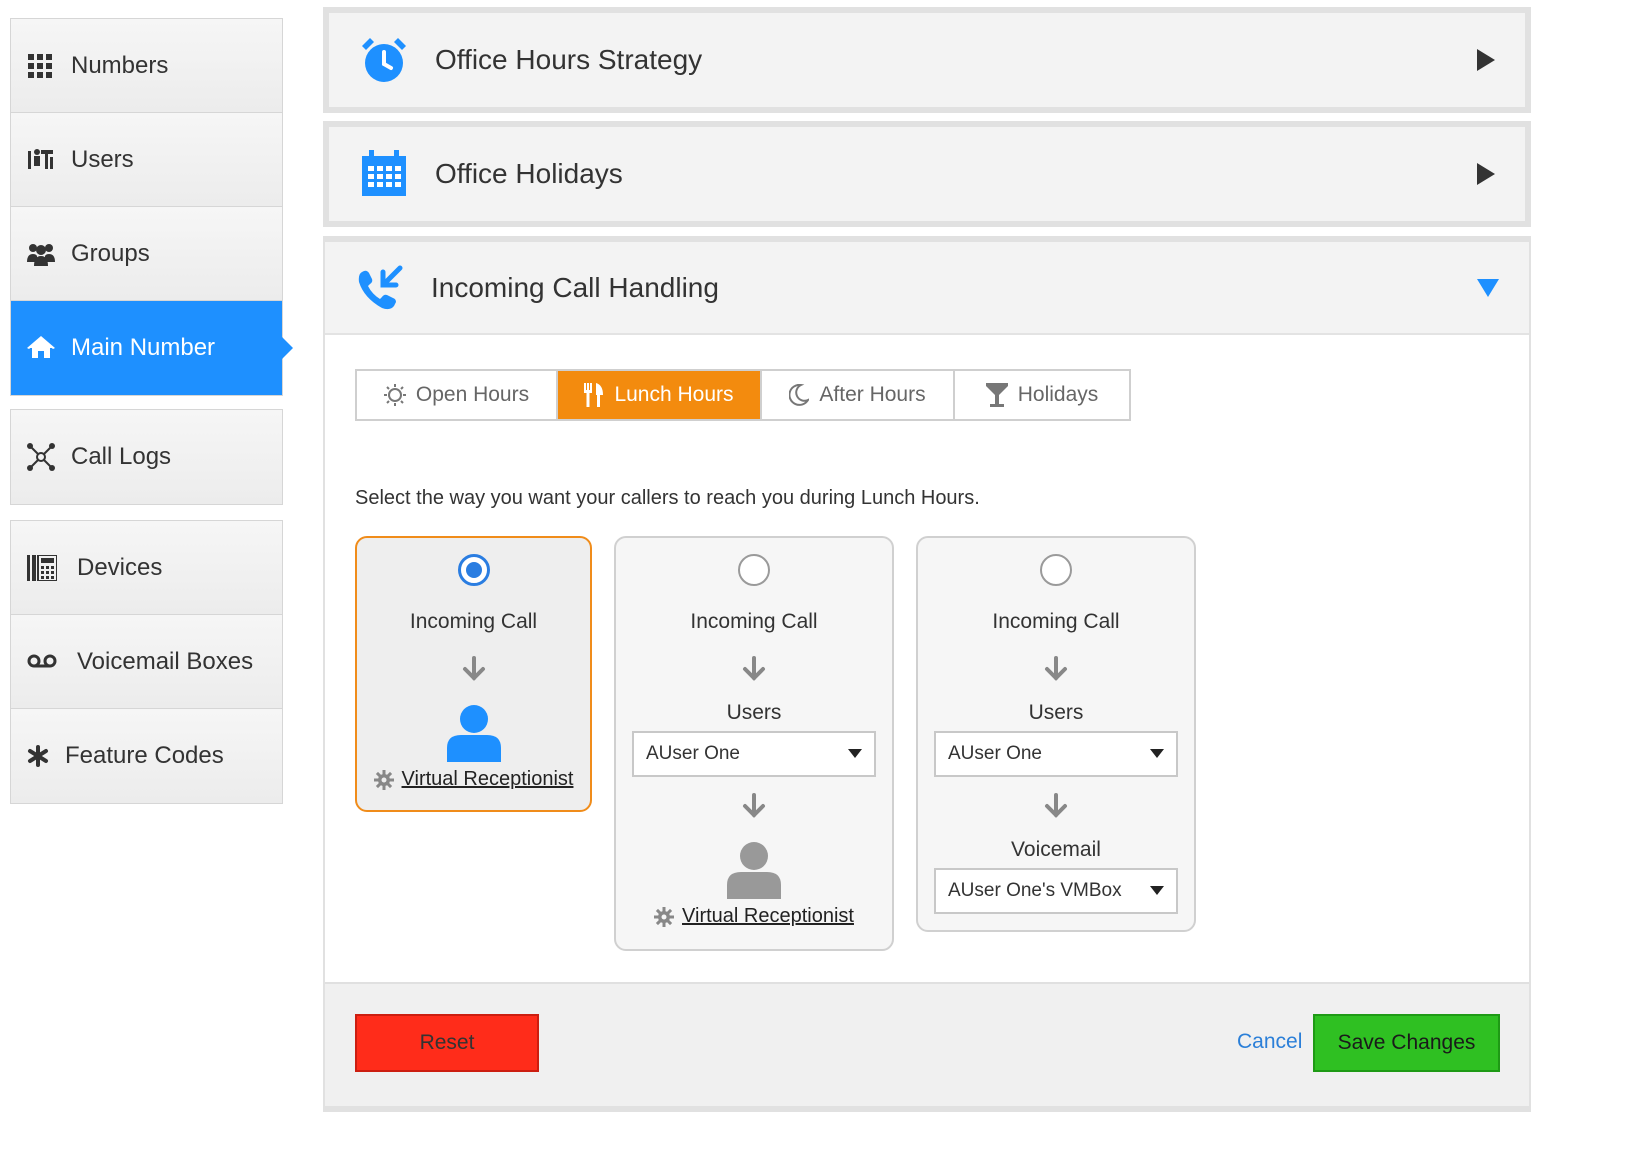  I want to click on tab-after-hours: After Hours, so click(858, 395).